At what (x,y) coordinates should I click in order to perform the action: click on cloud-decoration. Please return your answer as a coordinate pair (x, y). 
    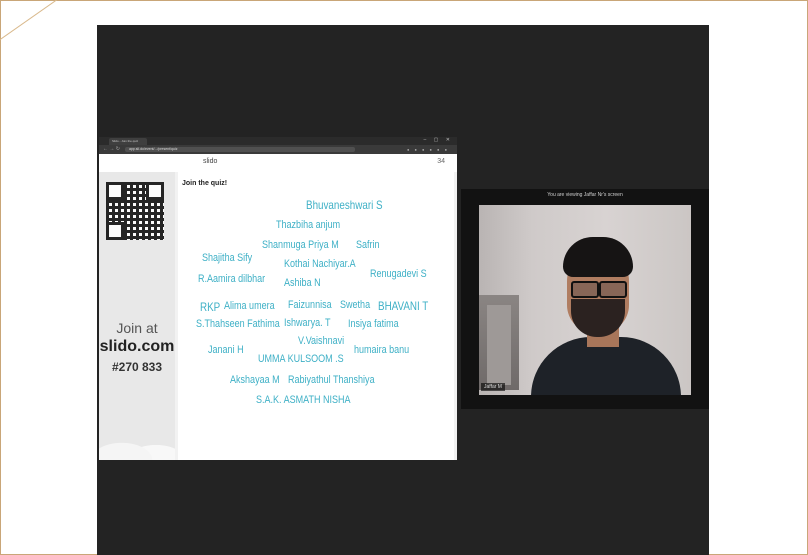
    Looking at the image, I should click on (137, 445).